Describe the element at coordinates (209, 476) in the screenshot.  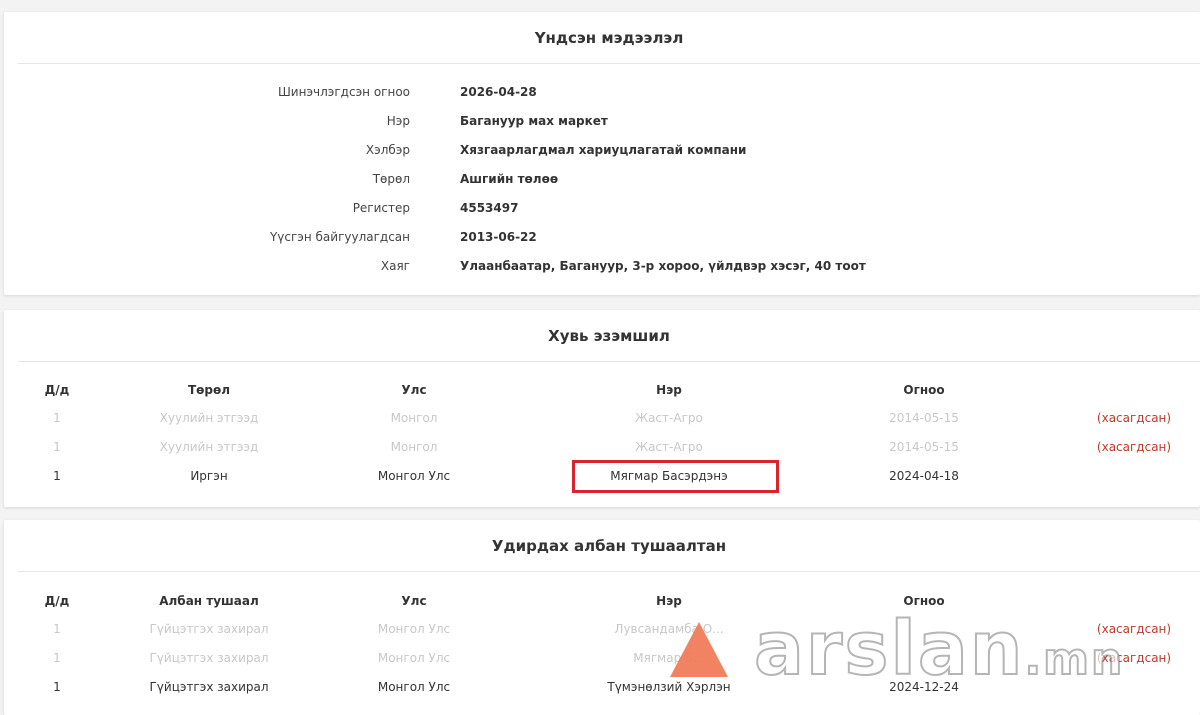
I see `cell-type: Иргэн` at that location.